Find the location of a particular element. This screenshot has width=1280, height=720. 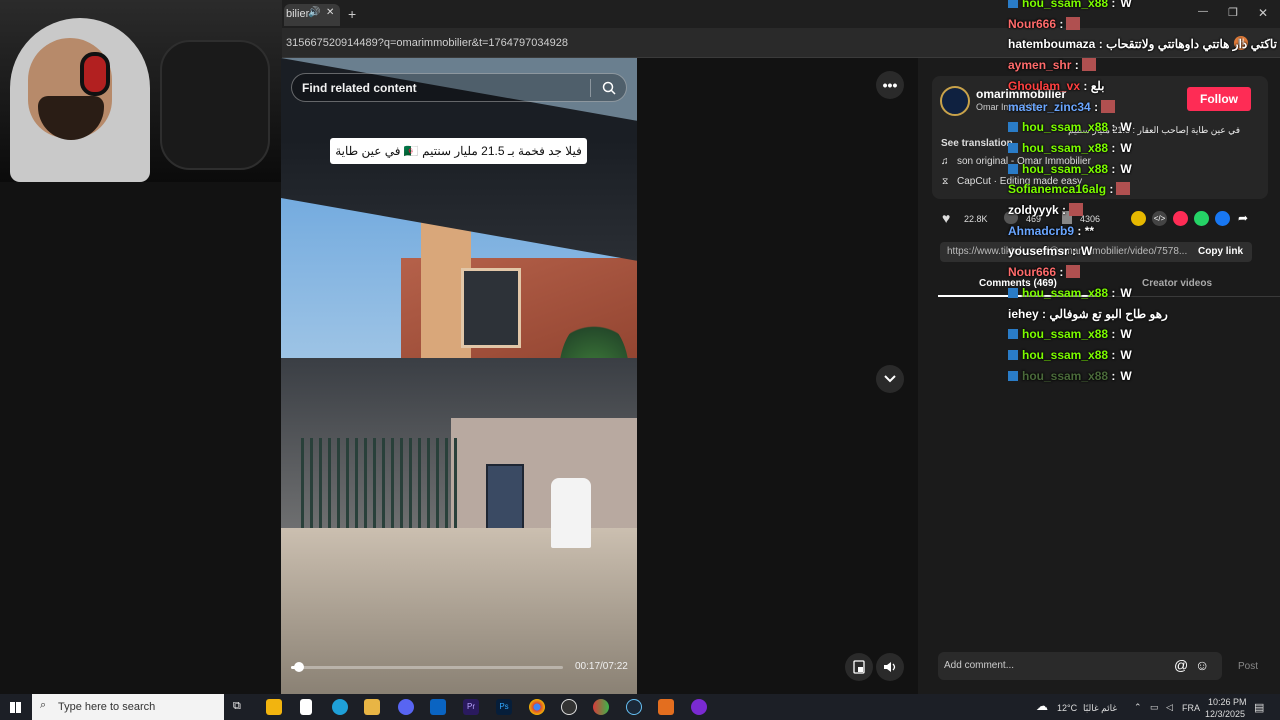

search-divider is located at coordinates (590, 88).